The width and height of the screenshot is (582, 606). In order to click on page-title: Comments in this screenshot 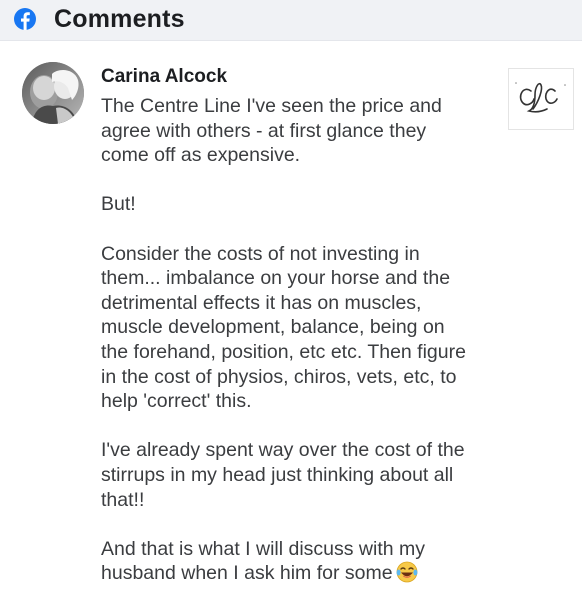, I will do `click(119, 19)`.